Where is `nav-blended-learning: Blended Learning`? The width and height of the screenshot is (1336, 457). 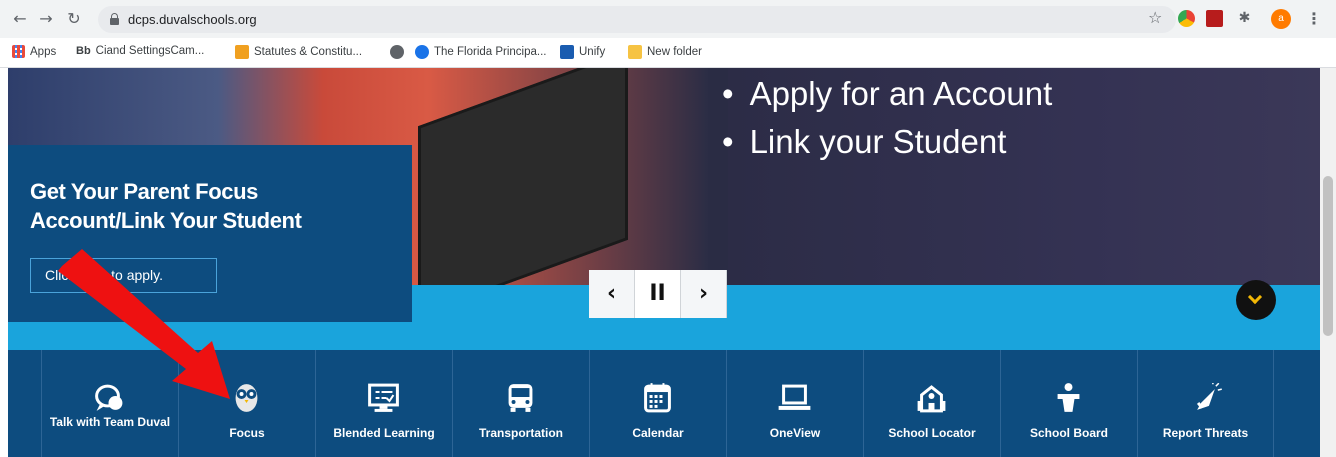 nav-blended-learning: Blended Learning is located at coordinates (383, 403).